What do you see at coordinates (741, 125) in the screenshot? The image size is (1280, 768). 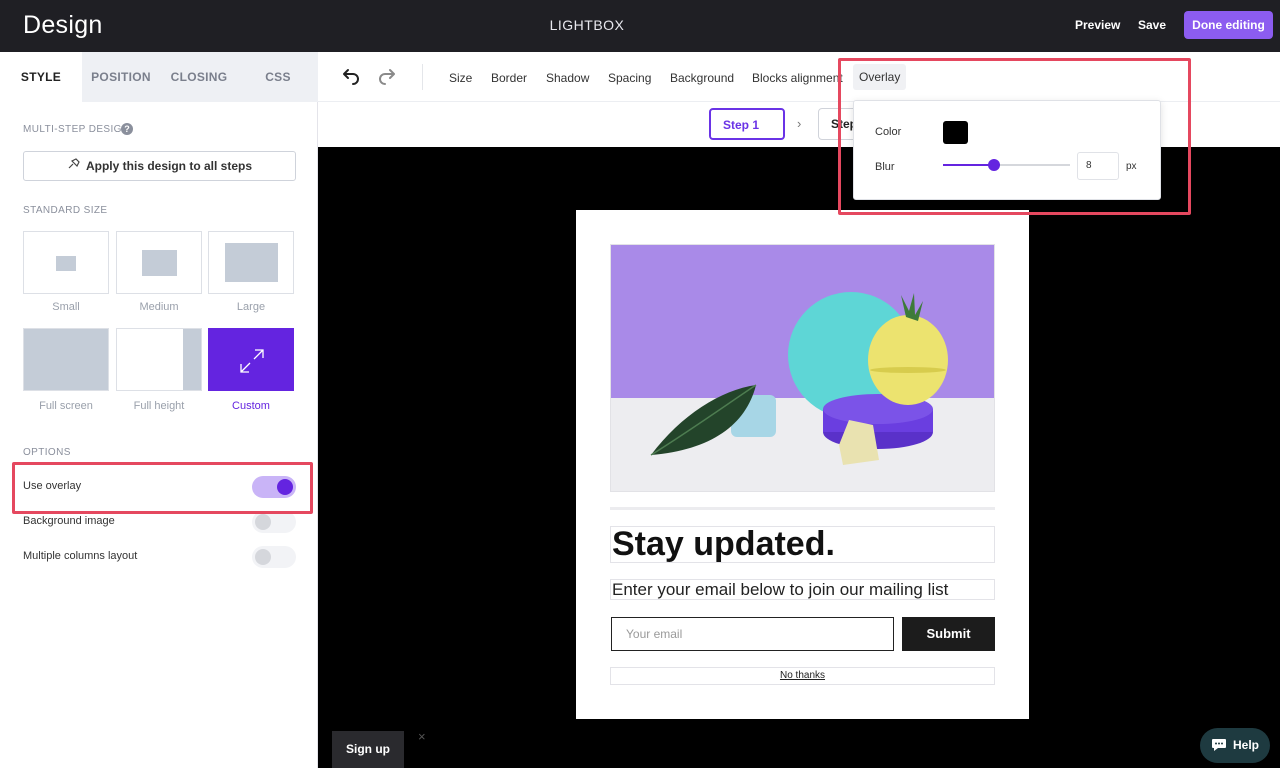 I see `step-1-label: Step 1` at bounding box center [741, 125].